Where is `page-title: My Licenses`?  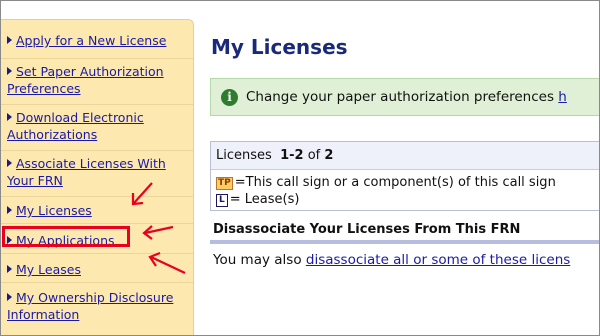 page-title: My Licenses is located at coordinates (279, 47).